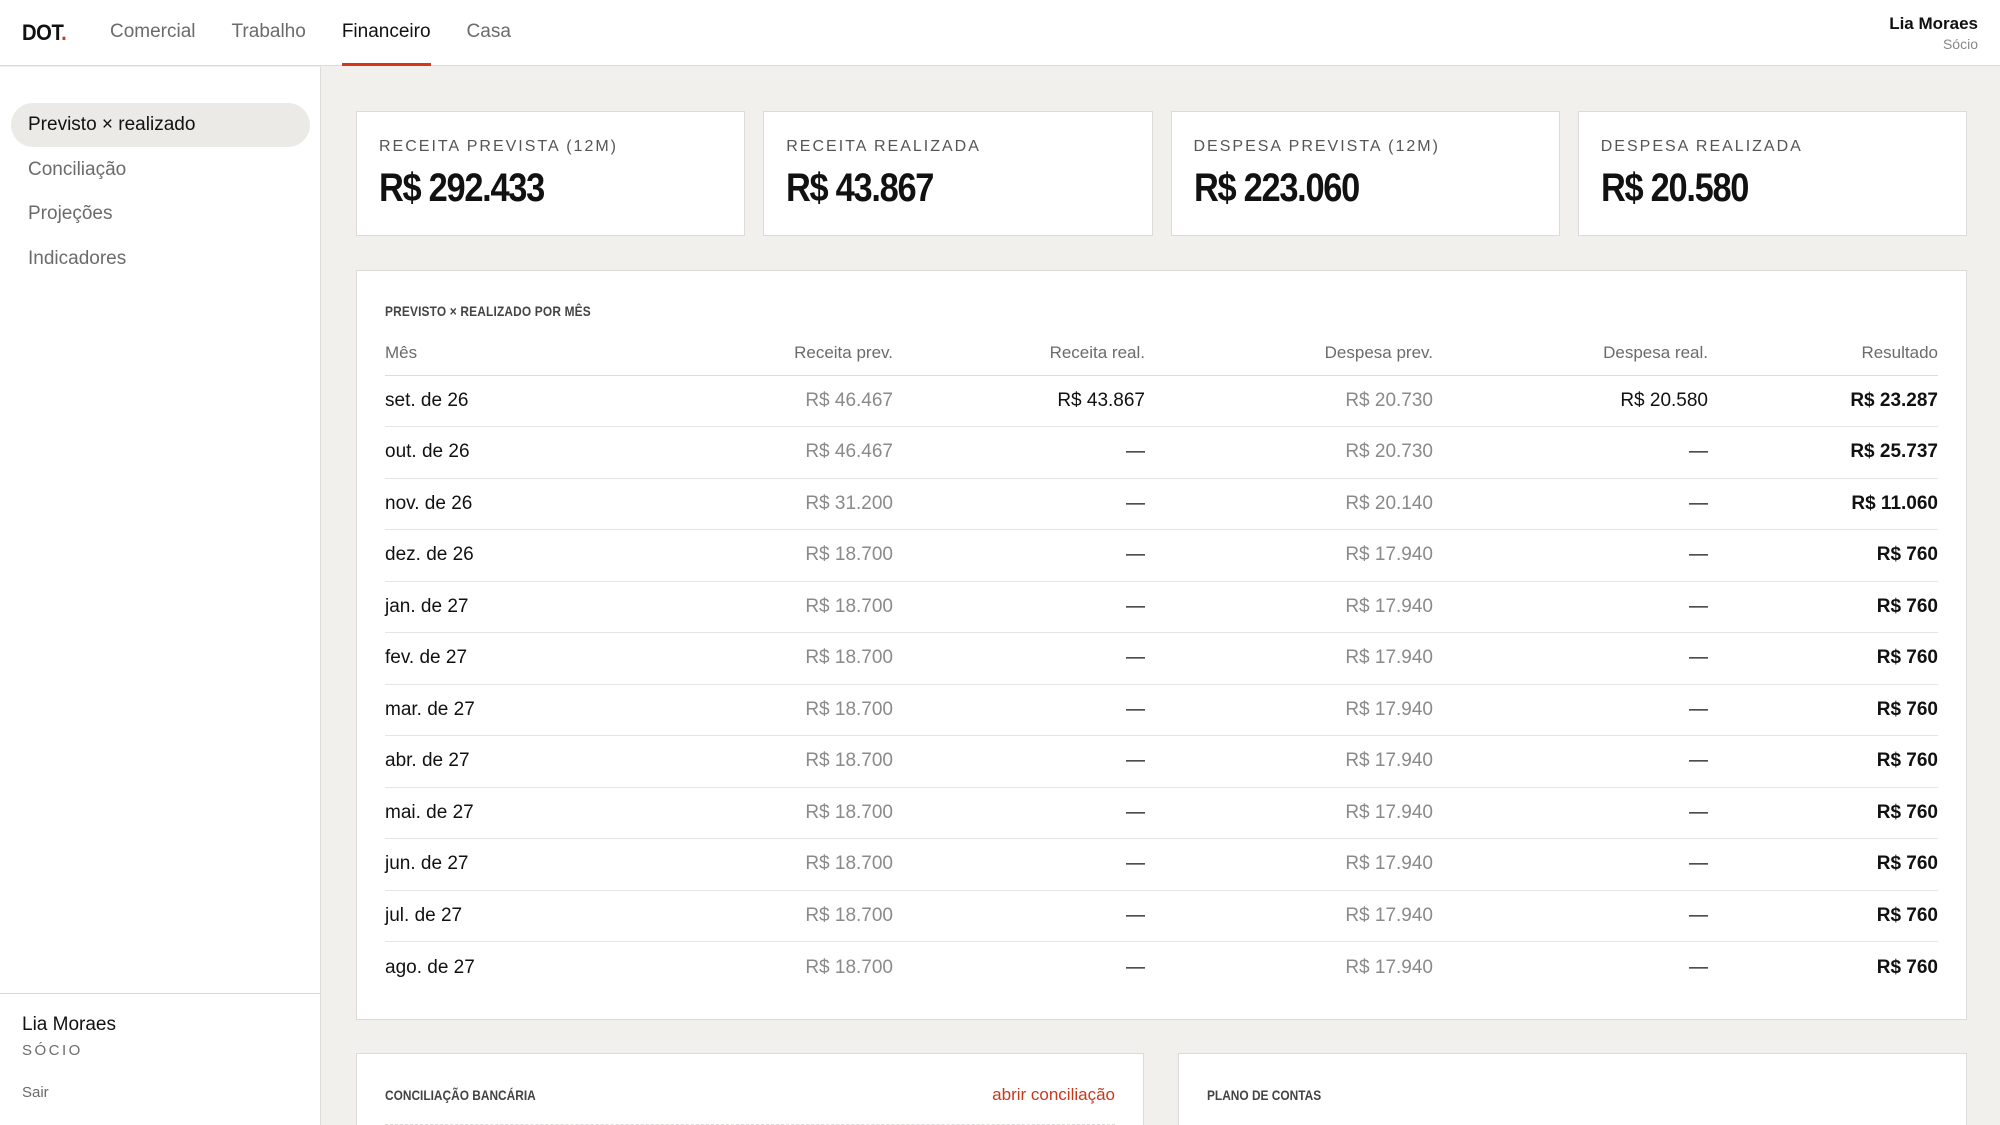  What do you see at coordinates (153, 33) in the screenshot?
I see `tab-comercial: Comercial` at bounding box center [153, 33].